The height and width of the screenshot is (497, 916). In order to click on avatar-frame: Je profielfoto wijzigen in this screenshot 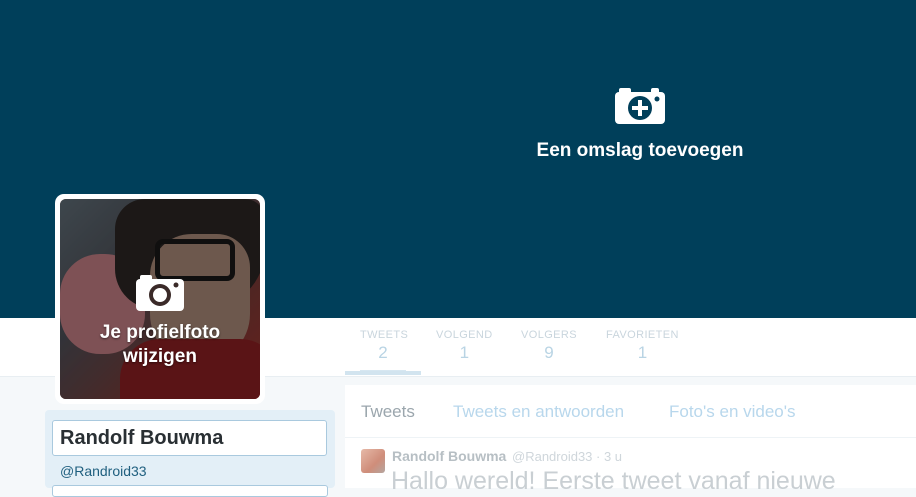, I will do `click(160, 299)`.